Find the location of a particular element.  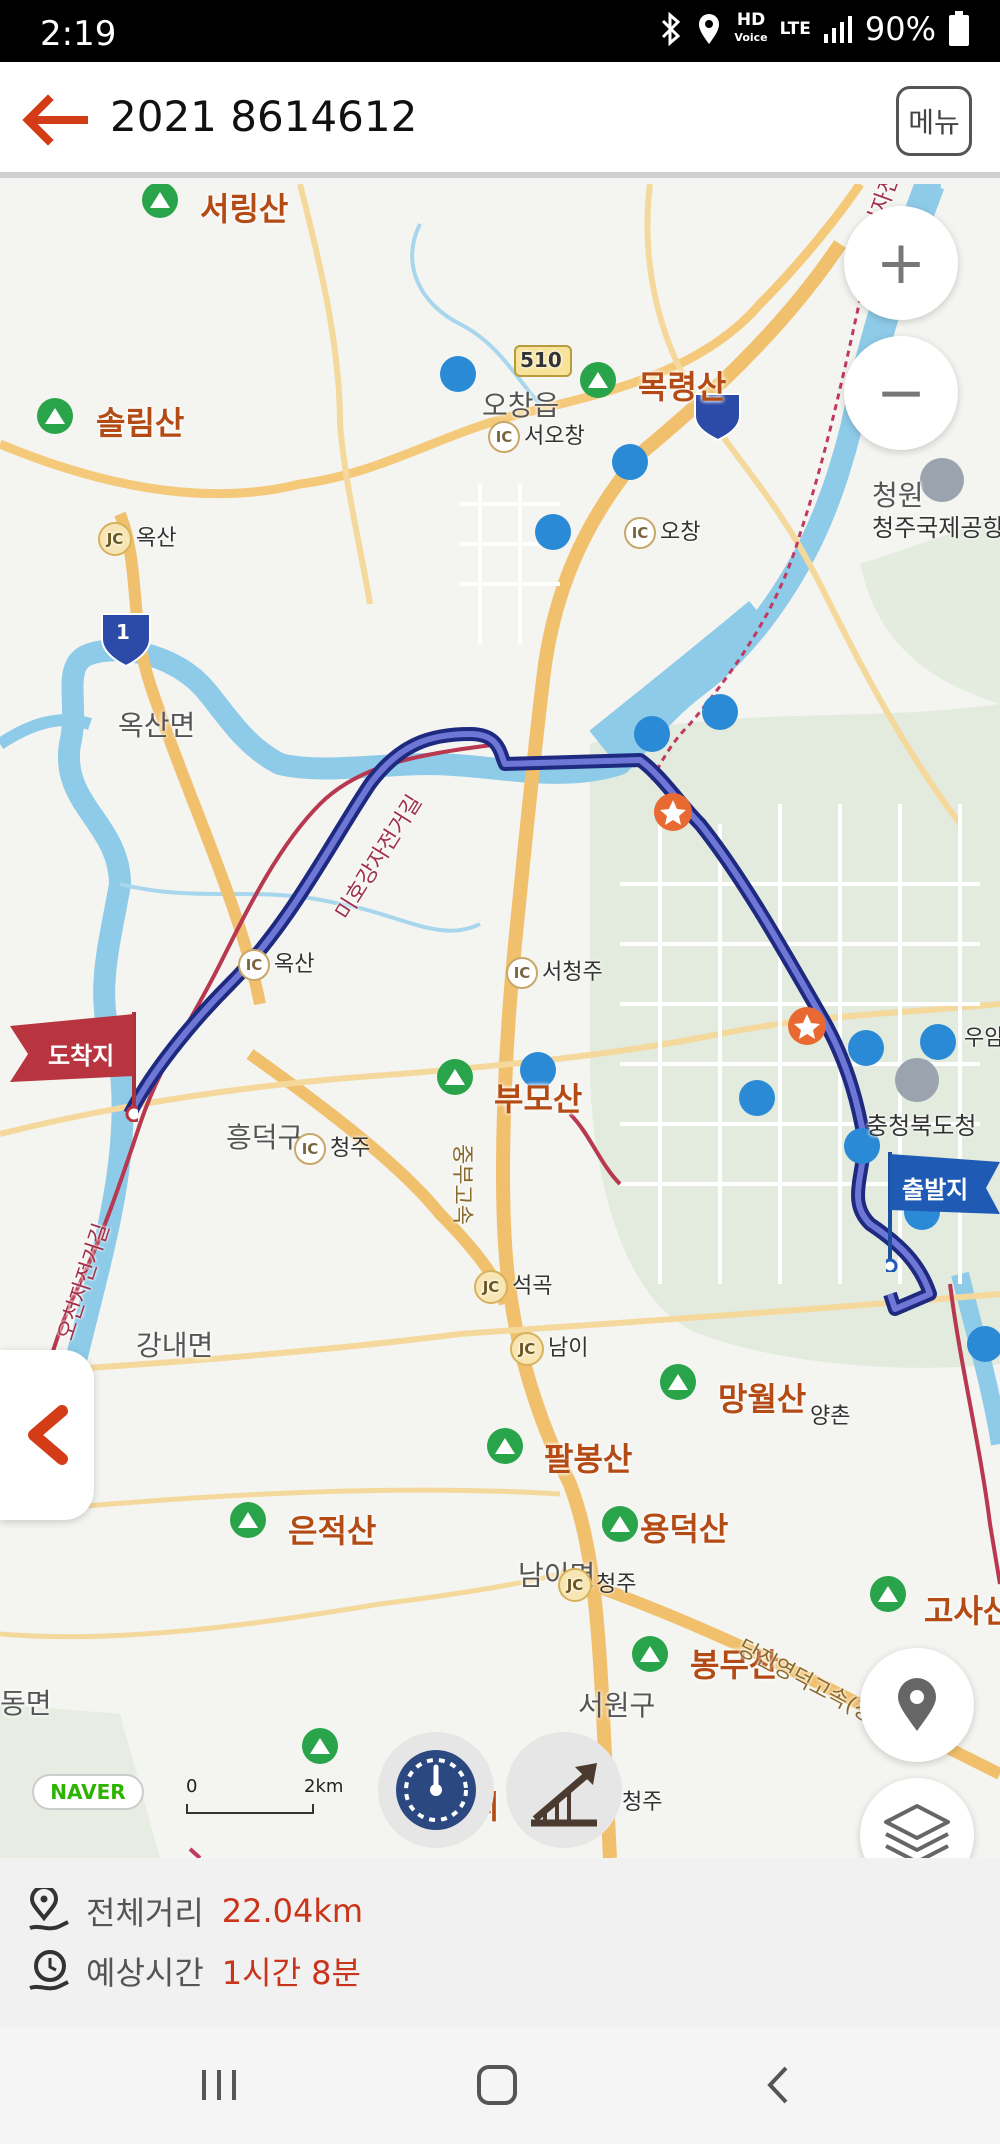

map-label-gangnae: 강내면 is located at coordinates (175, 1345).